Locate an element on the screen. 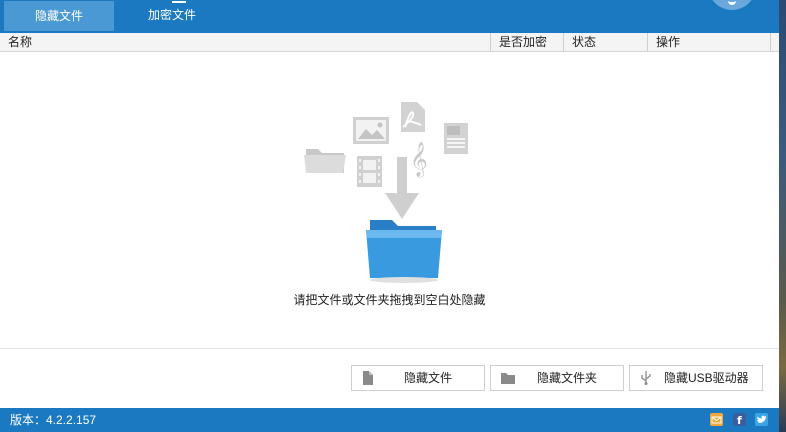 The height and width of the screenshot is (432, 786). svg-text: f is located at coordinates (739, 420).